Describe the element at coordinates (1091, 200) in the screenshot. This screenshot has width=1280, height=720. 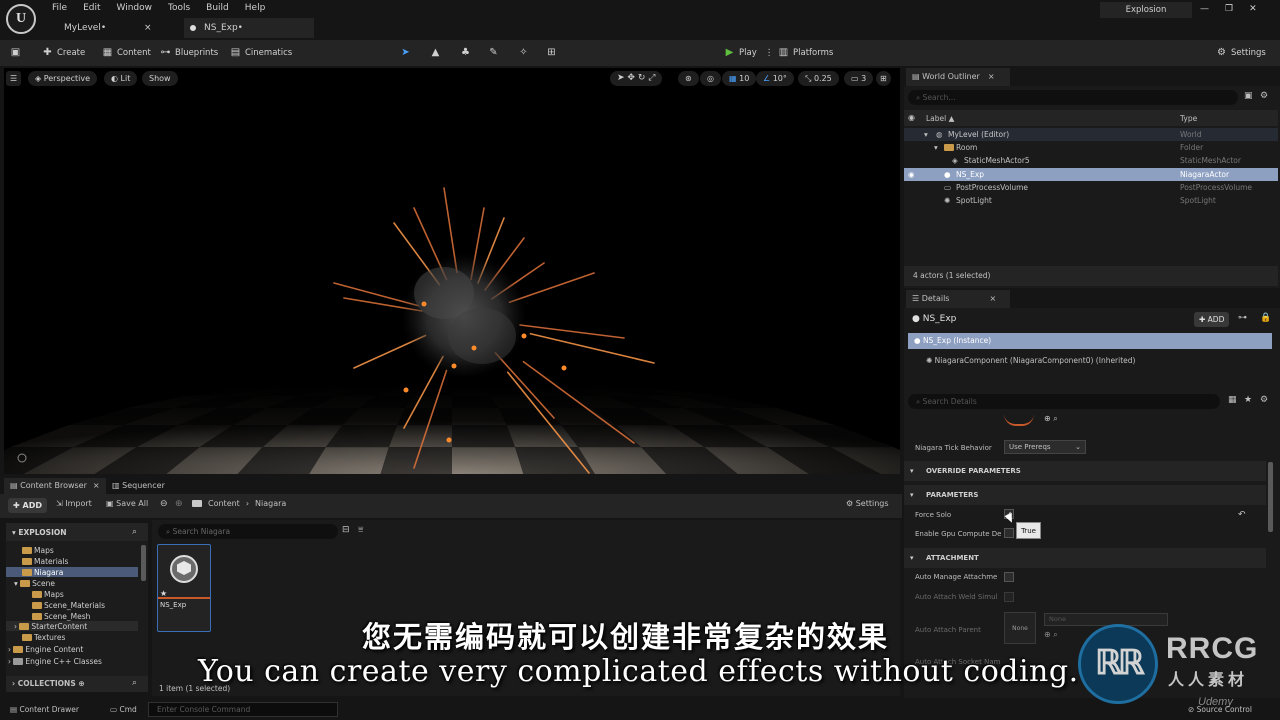
I see `outliner-row: ✺ SpotLight SpotLight` at that location.